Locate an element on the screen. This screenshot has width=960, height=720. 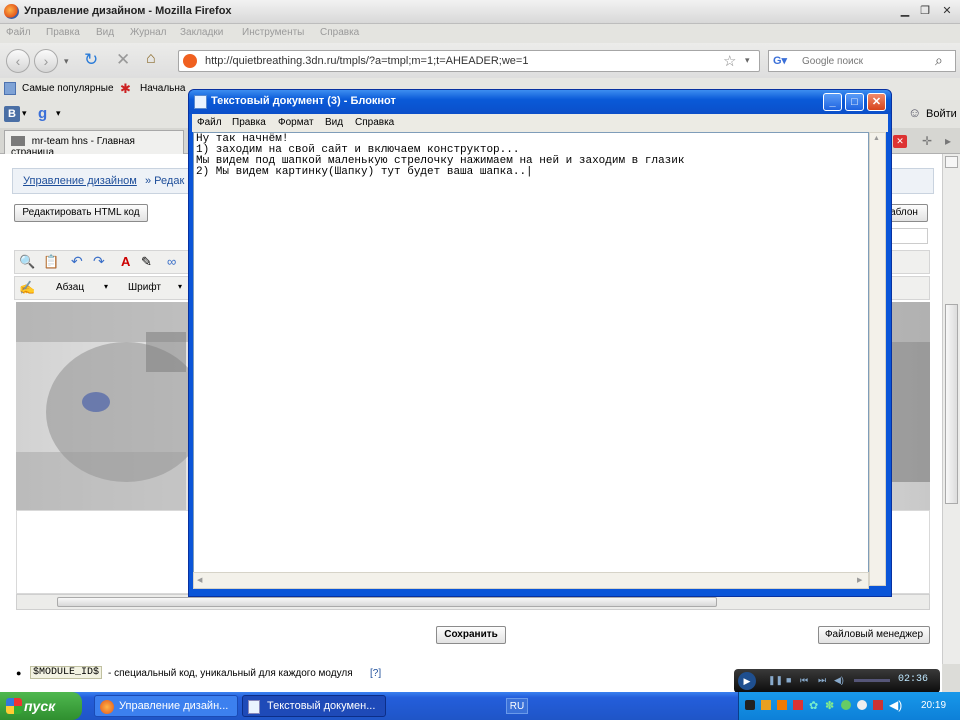
stop-icon: ■ is located at coordinates (788, 680).